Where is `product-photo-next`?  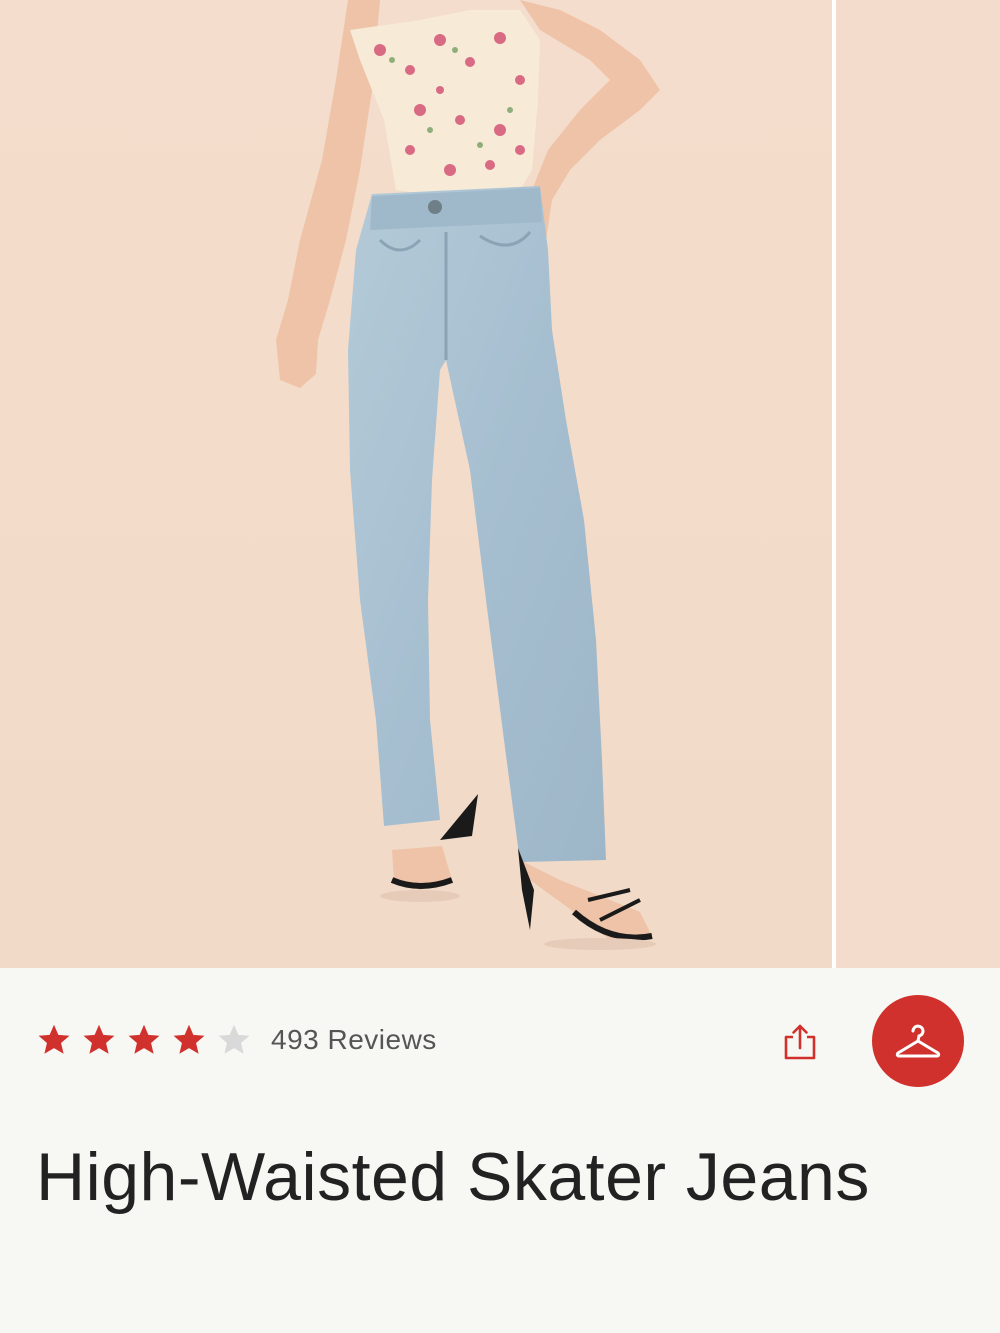 product-photo-next is located at coordinates (918, 484).